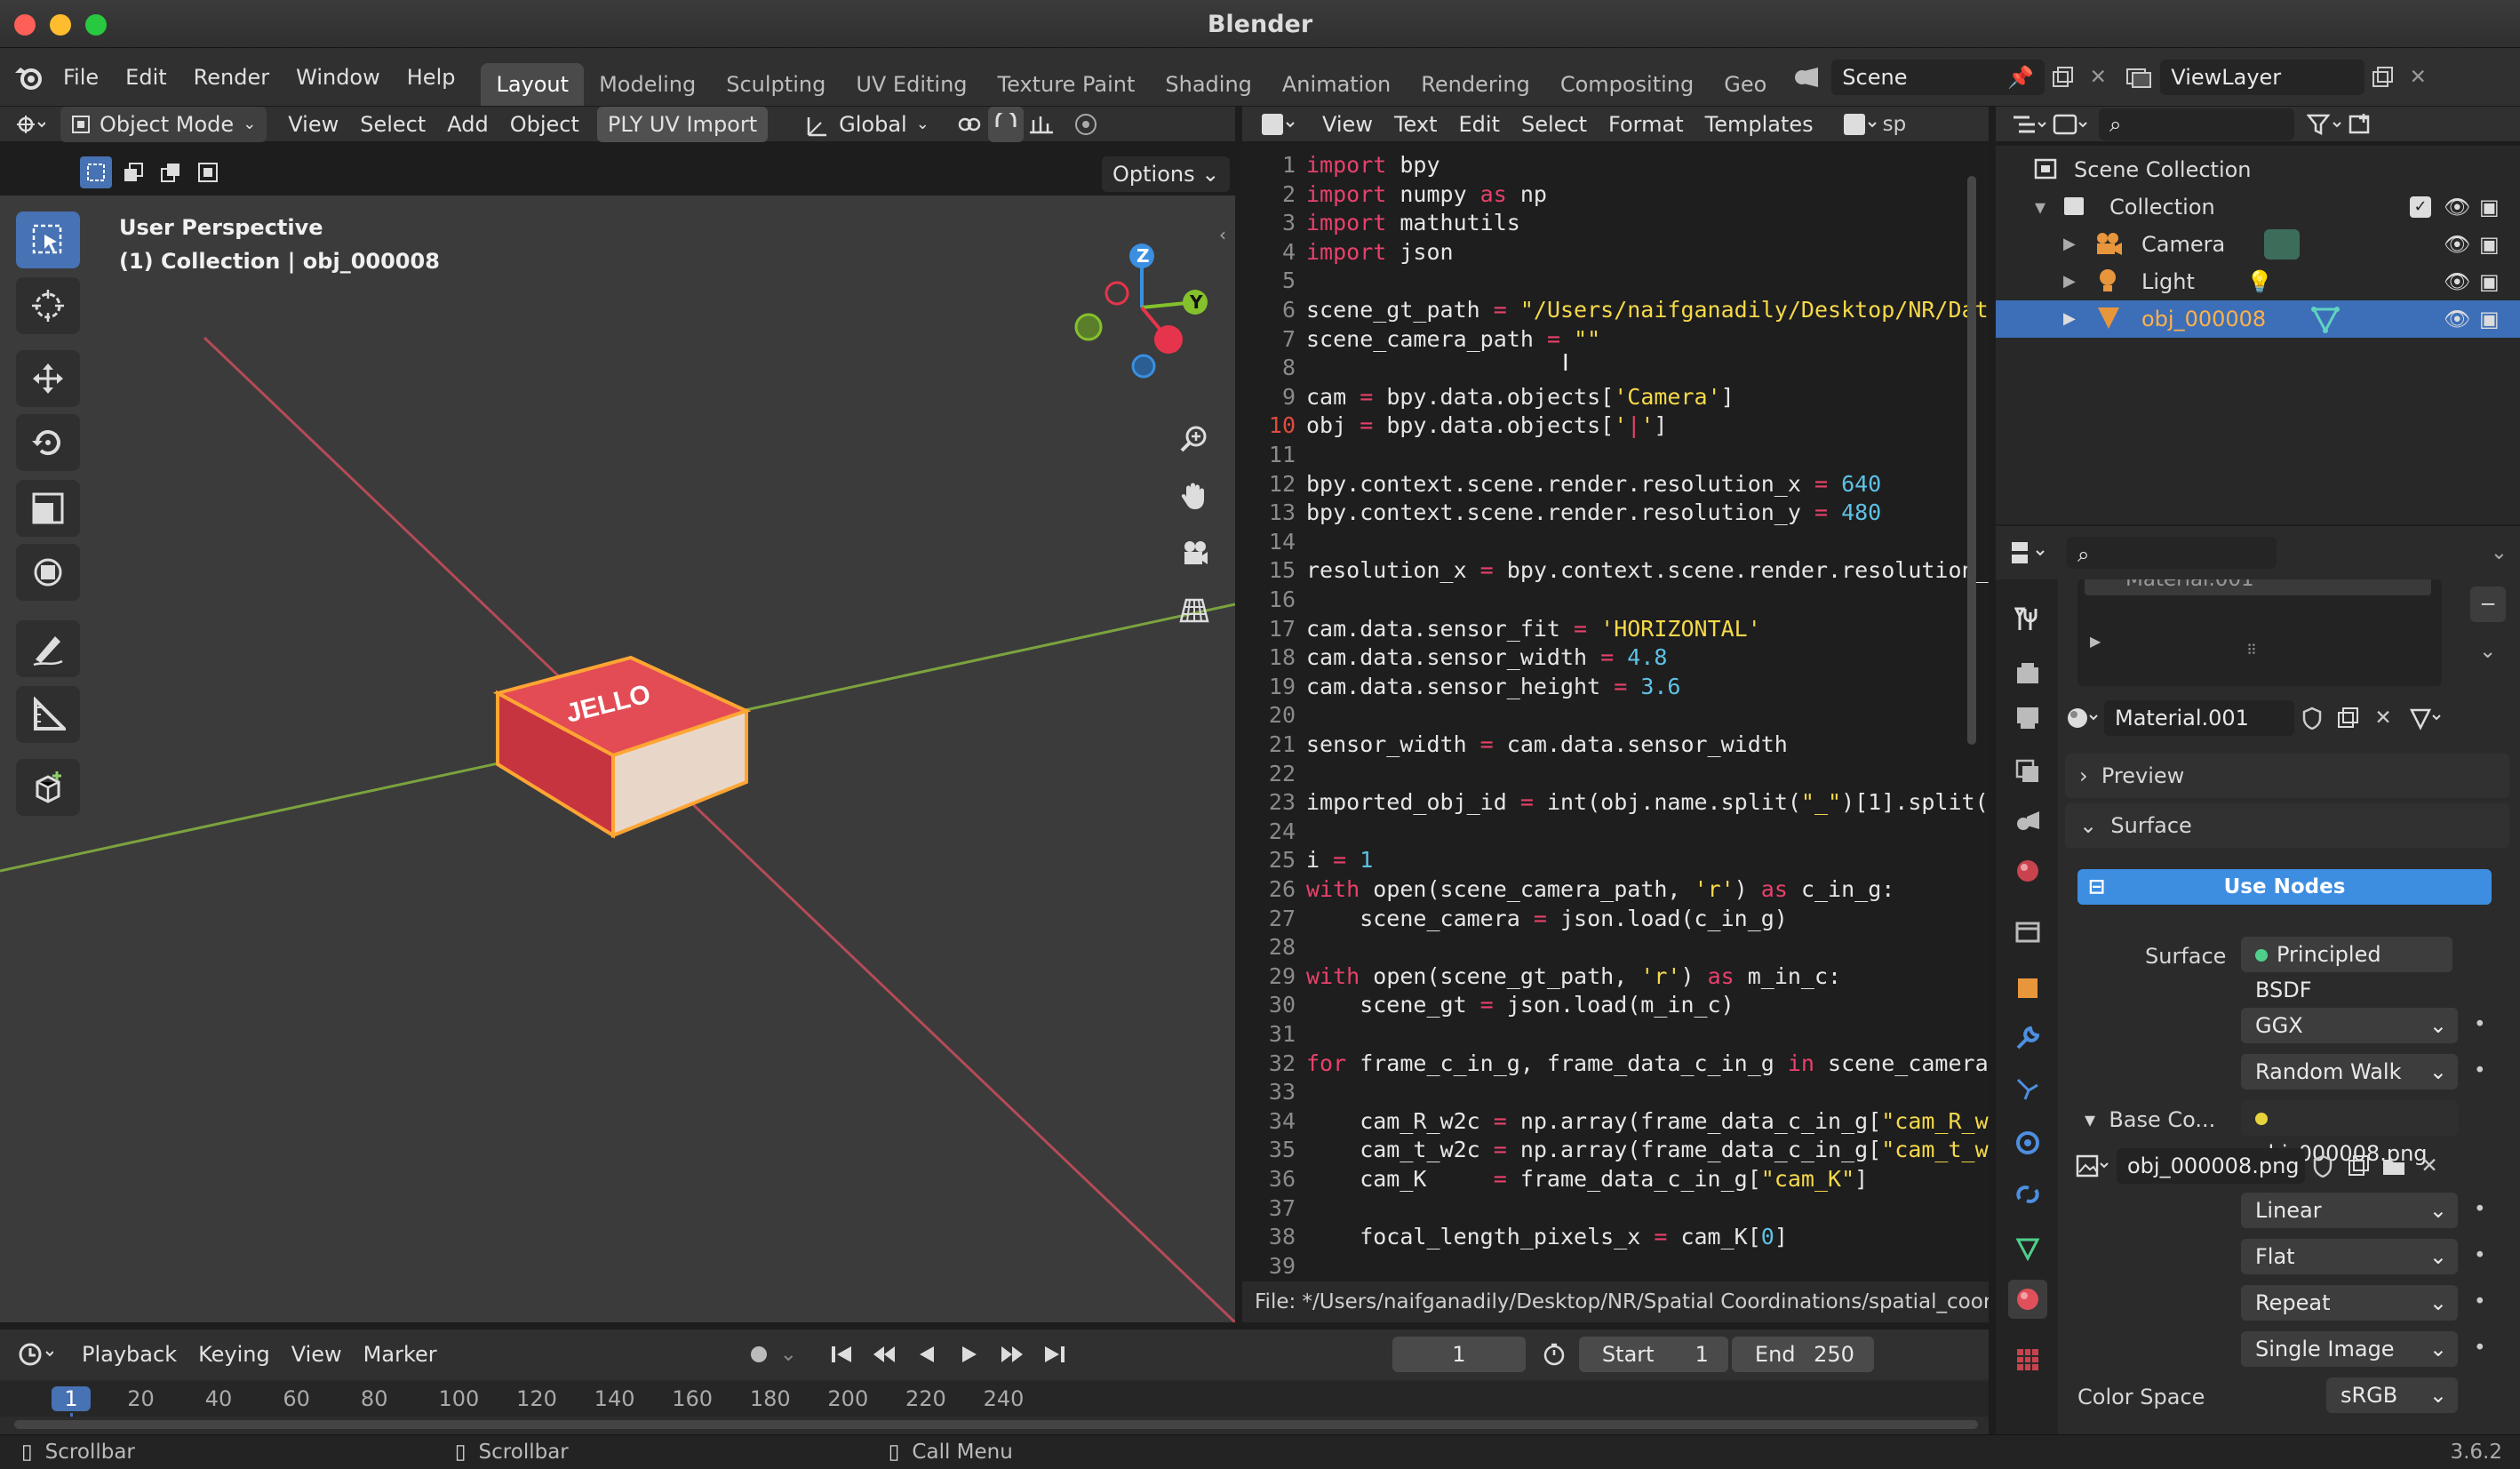  What do you see at coordinates (647, 85) in the screenshot?
I see `tab-modeling: Modeling` at bounding box center [647, 85].